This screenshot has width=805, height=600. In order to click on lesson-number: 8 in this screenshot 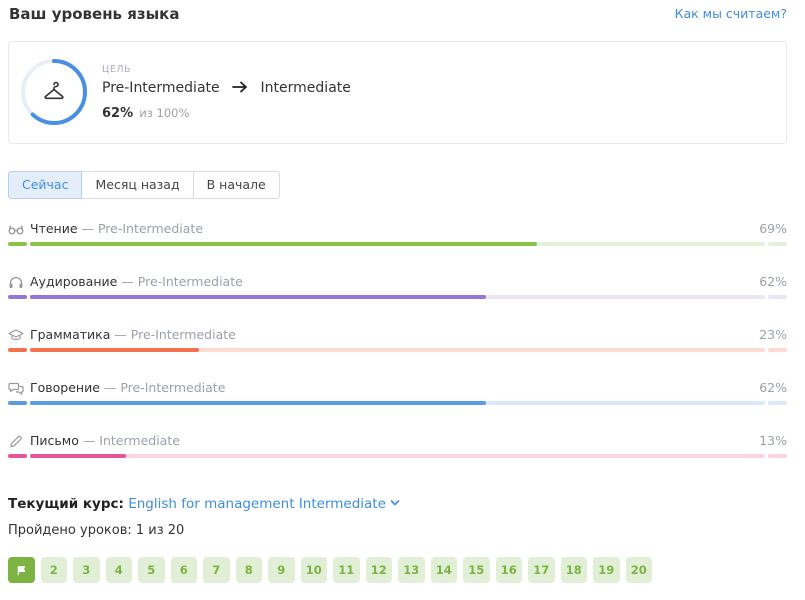, I will do `click(248, 570)`.